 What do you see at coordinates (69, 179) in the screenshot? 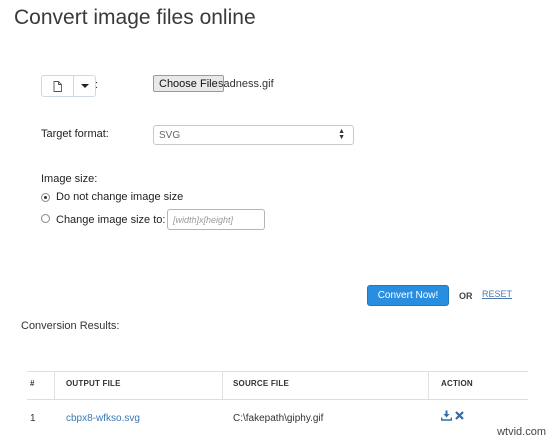
I see `image-size-label: Image size:` at bounding box center [69, 179].